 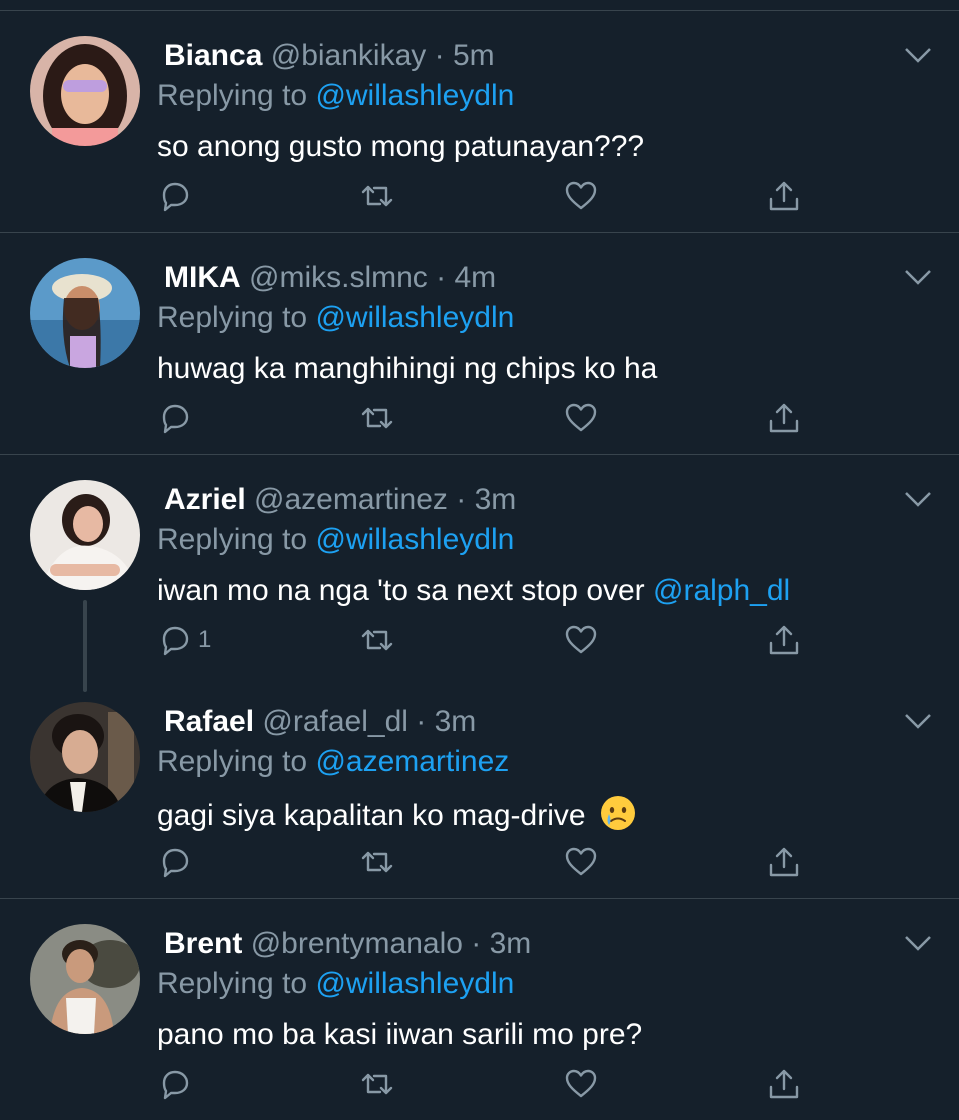 I want to click on tweet-body: pano mo ba kasi iiwan sarili mo pre?, so click(x=400, y=1034).